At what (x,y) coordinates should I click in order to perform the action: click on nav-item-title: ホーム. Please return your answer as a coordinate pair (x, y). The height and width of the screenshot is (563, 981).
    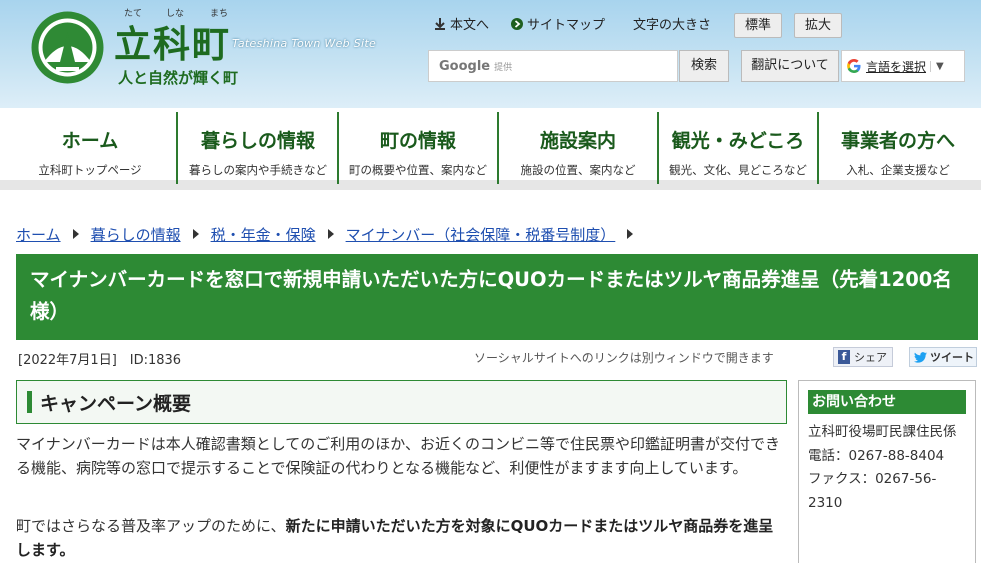
    Looking at the image, I should click on (90, 141).